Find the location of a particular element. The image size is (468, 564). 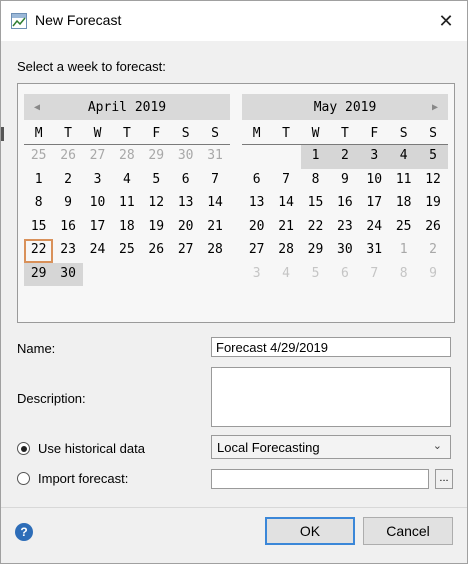

name-field is located at coordinates (331, 347).